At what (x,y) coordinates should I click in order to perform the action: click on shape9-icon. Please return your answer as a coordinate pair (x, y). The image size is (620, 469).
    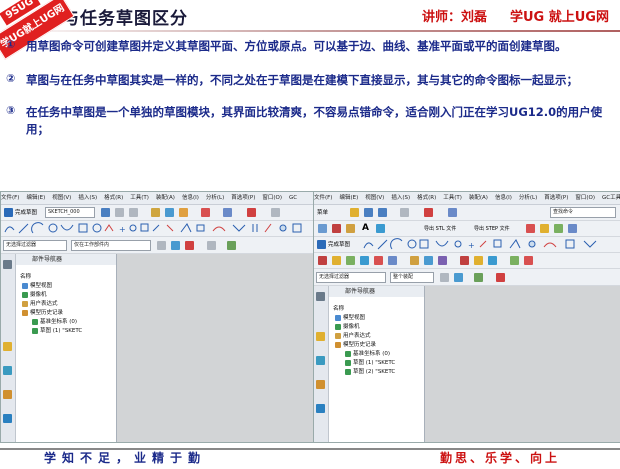
    Looking at the image, I should click on (442, 260).